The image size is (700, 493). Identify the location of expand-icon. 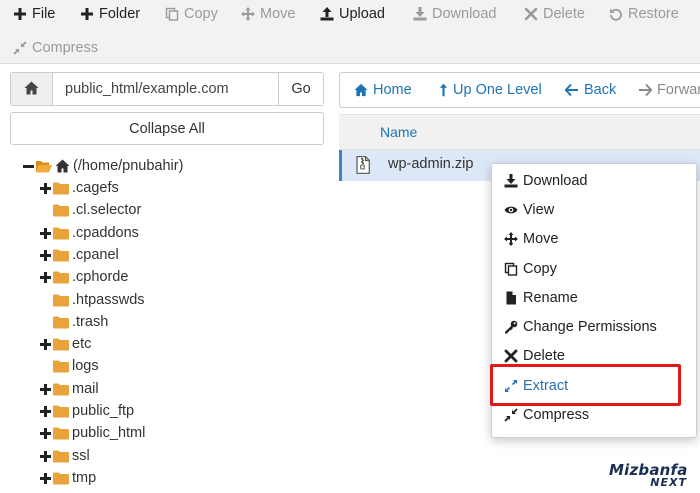
(511, 386).